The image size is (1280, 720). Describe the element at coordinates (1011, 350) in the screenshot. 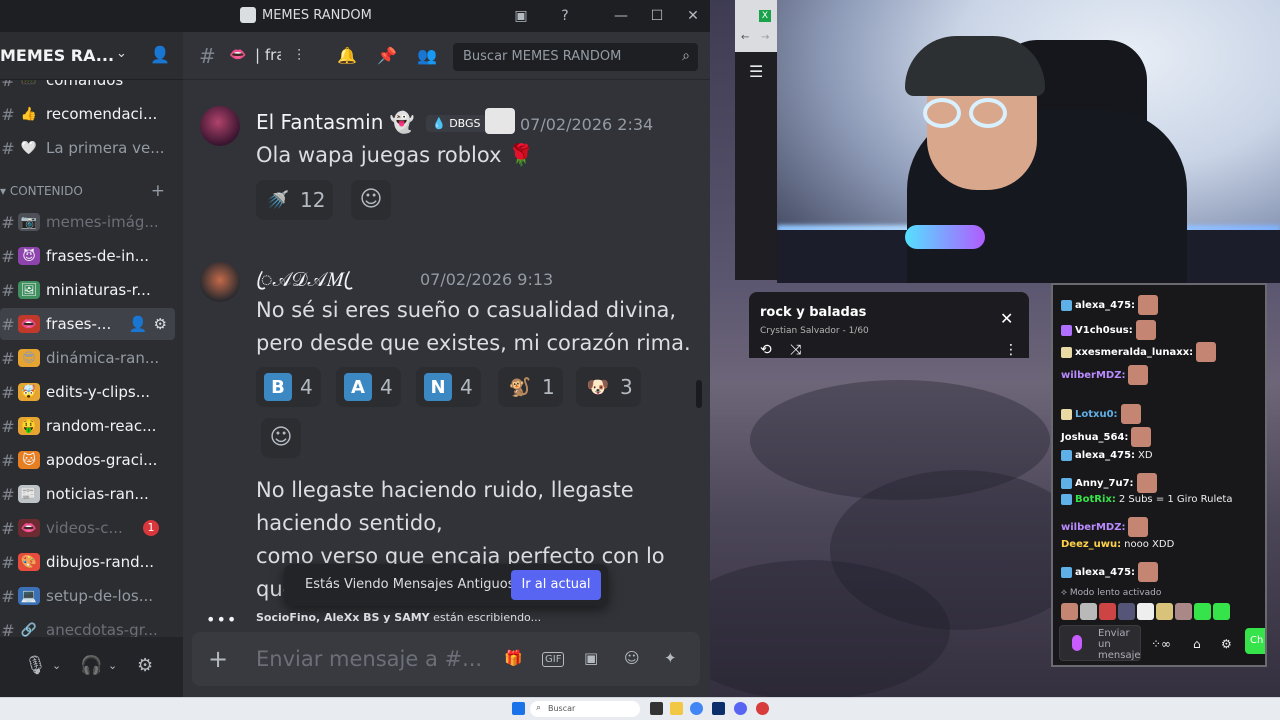

I see `more-options-icon: ⋮` at that location.